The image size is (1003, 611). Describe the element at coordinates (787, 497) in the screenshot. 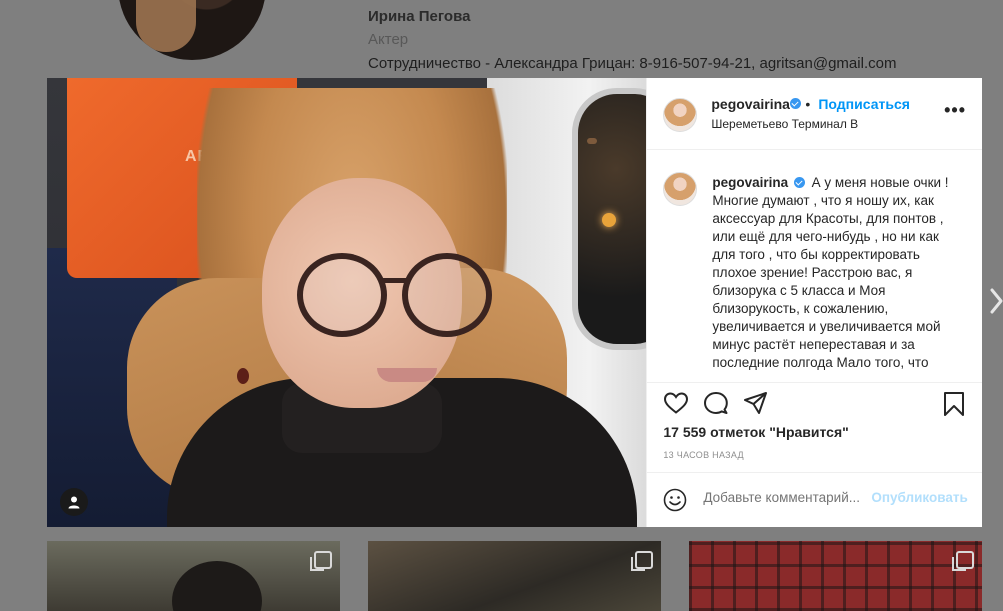

I see `comment-input` at that location.